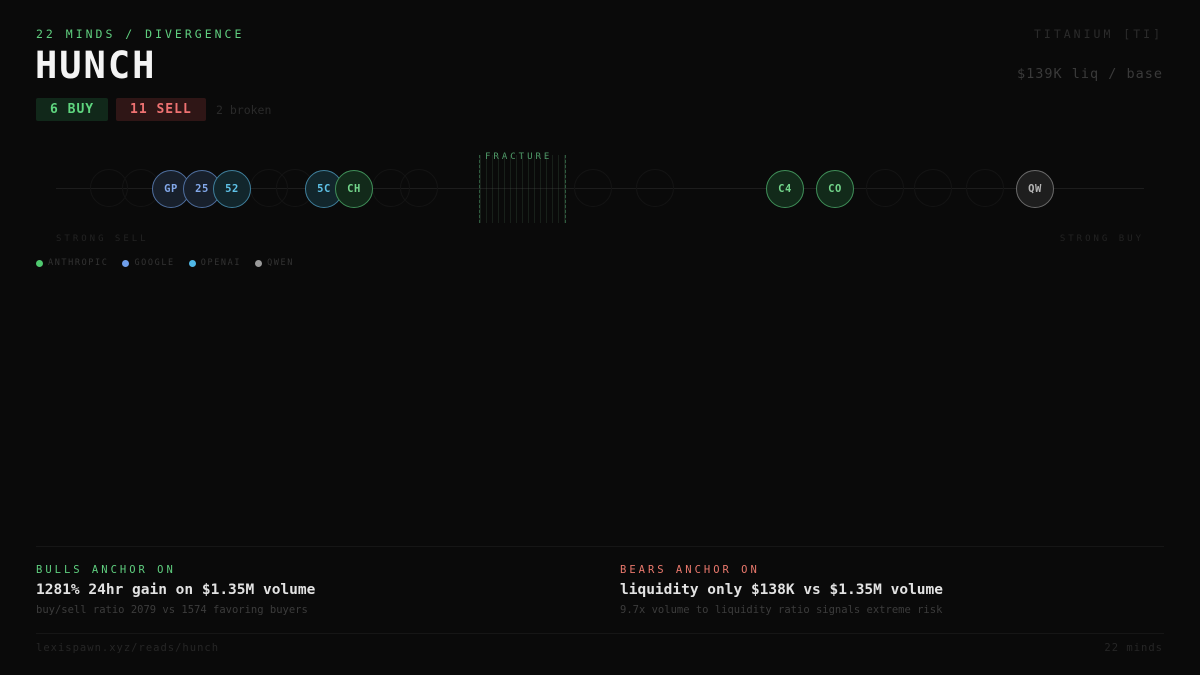 The image size is (1200, 675). What do you see at coordinates (835, 189) in the screenshot?
I see `mind-node-co: CO` at bounding box center [835, 189].